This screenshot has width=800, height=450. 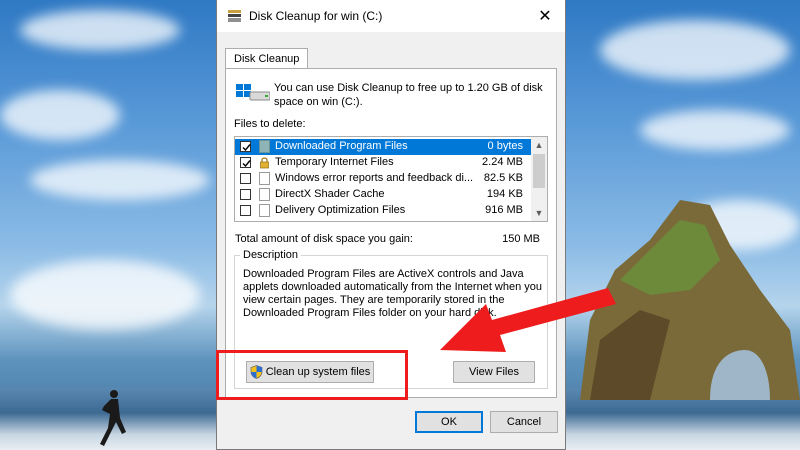 What do you see at coordinates (539, 145) in the screenshot?
I see `scroll-up-icon: ▲` at bounding box center [539, 145].